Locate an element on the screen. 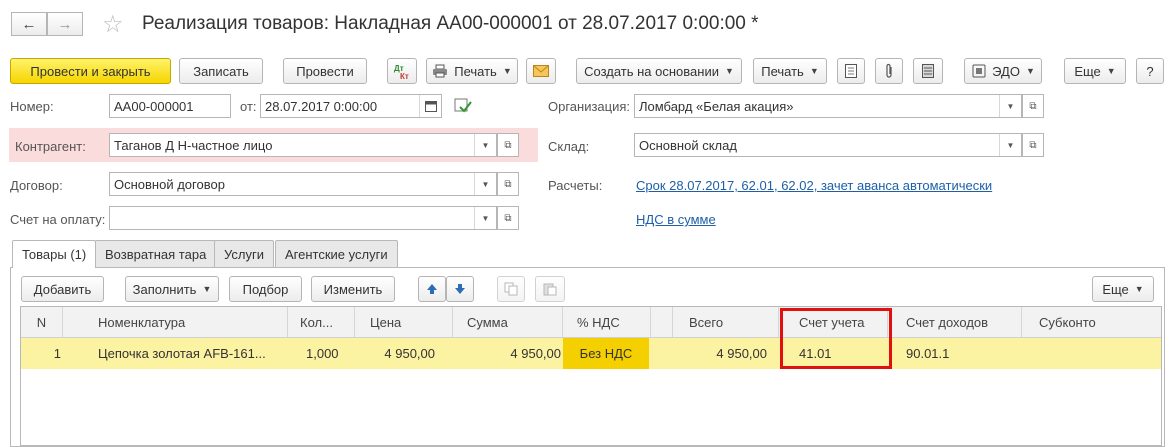 The width and height of the screenshot is (1172, 447). dt-kt-button: Дт Кт is located at coordinates (402, 71).